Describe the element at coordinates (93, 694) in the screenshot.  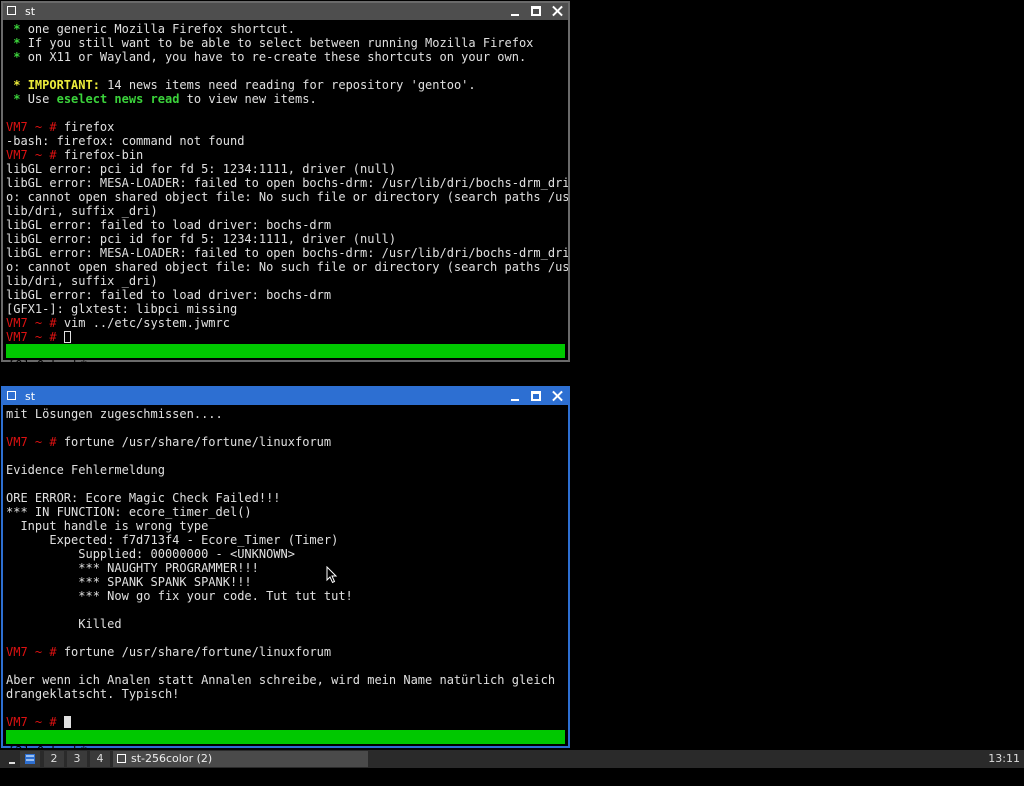
I see `terminal-text: drangeklatscht. Typisch!` at that location.